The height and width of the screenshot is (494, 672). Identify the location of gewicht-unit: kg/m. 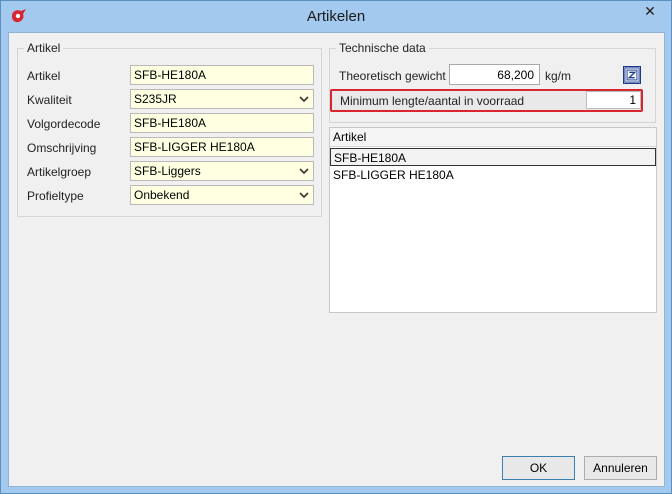
(558, 76).